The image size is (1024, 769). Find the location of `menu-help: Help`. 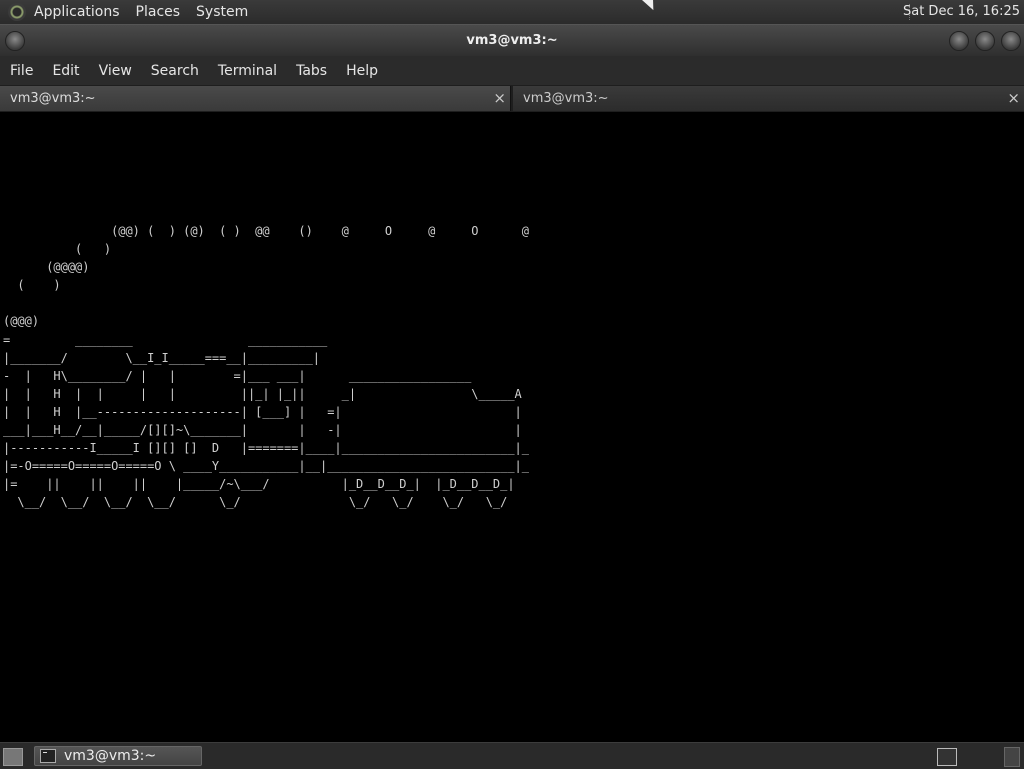

menu-help: Help is located at coordinates (361, 71).